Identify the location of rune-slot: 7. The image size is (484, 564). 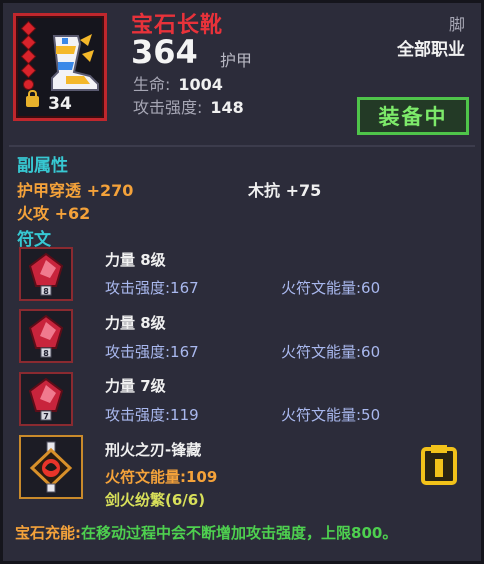
(46, 399).